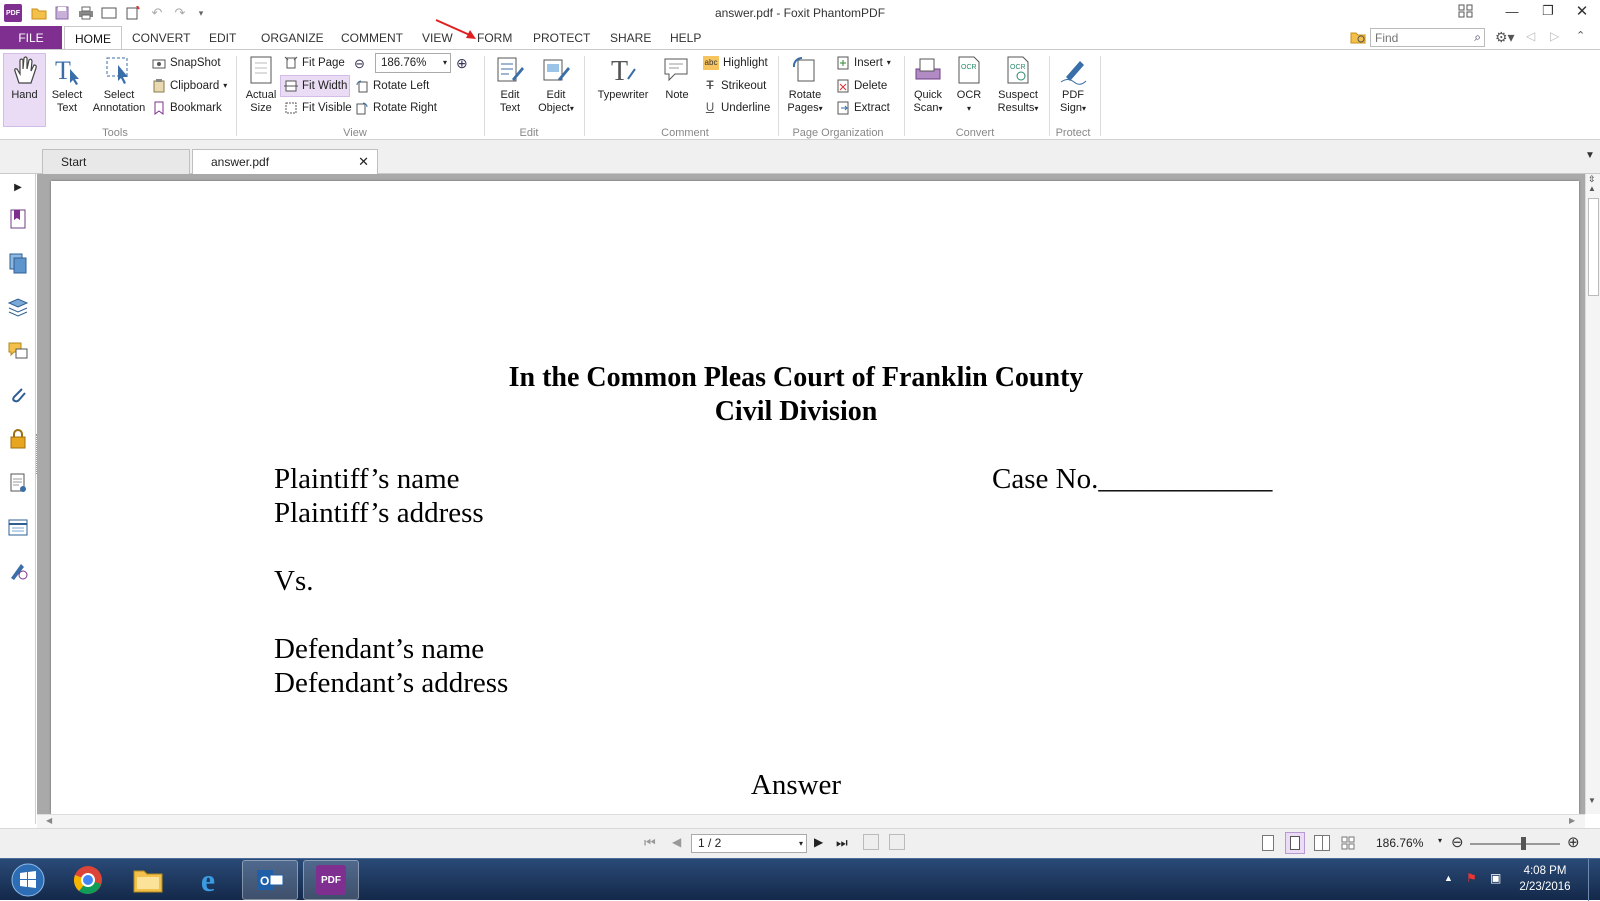  I want to click on delete-button: Delete, so click(861, 86).